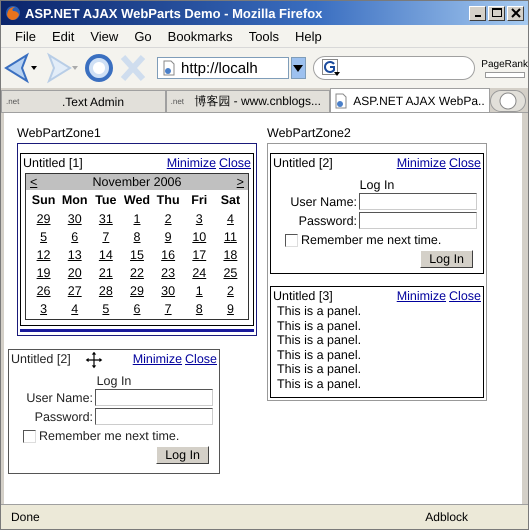  I want to click on menu-item: Go, so click(143, 36).